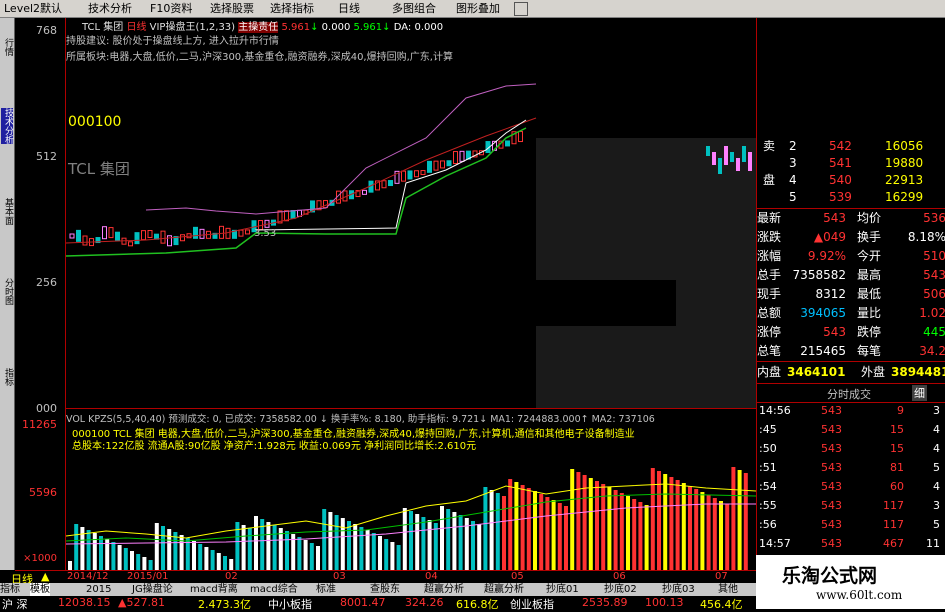 Image resolution: width=945 pixels, height=612 pixels. Describe the element at coordinates (826, 256) in the screenshot. I see `stat-value: 9.92%` at that location.